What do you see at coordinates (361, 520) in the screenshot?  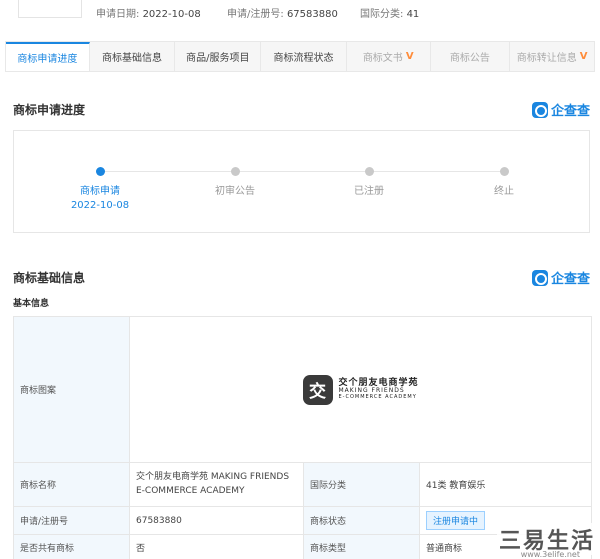 I see `status-label: 商标状态` at bounding box center [361, 520].